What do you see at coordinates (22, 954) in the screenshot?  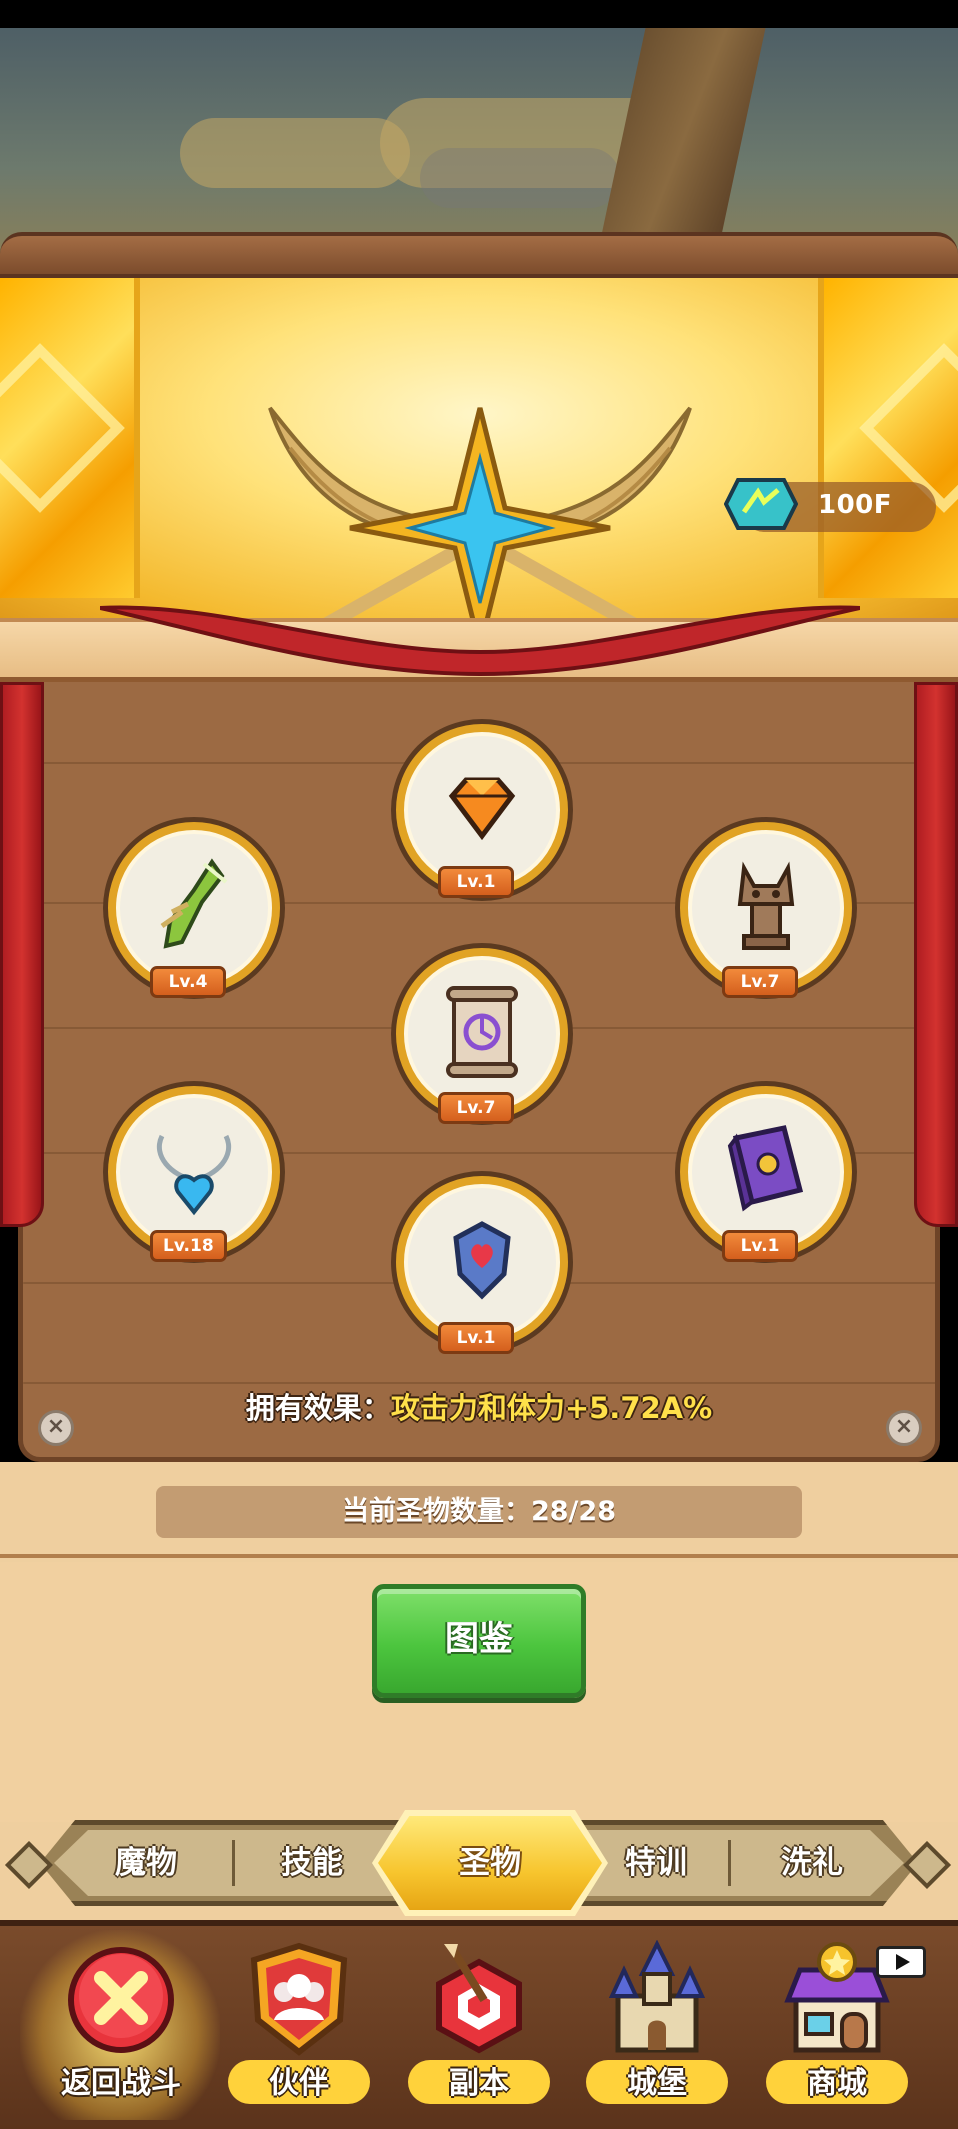 I see `left-curtain` at bounding box center [22, 954].